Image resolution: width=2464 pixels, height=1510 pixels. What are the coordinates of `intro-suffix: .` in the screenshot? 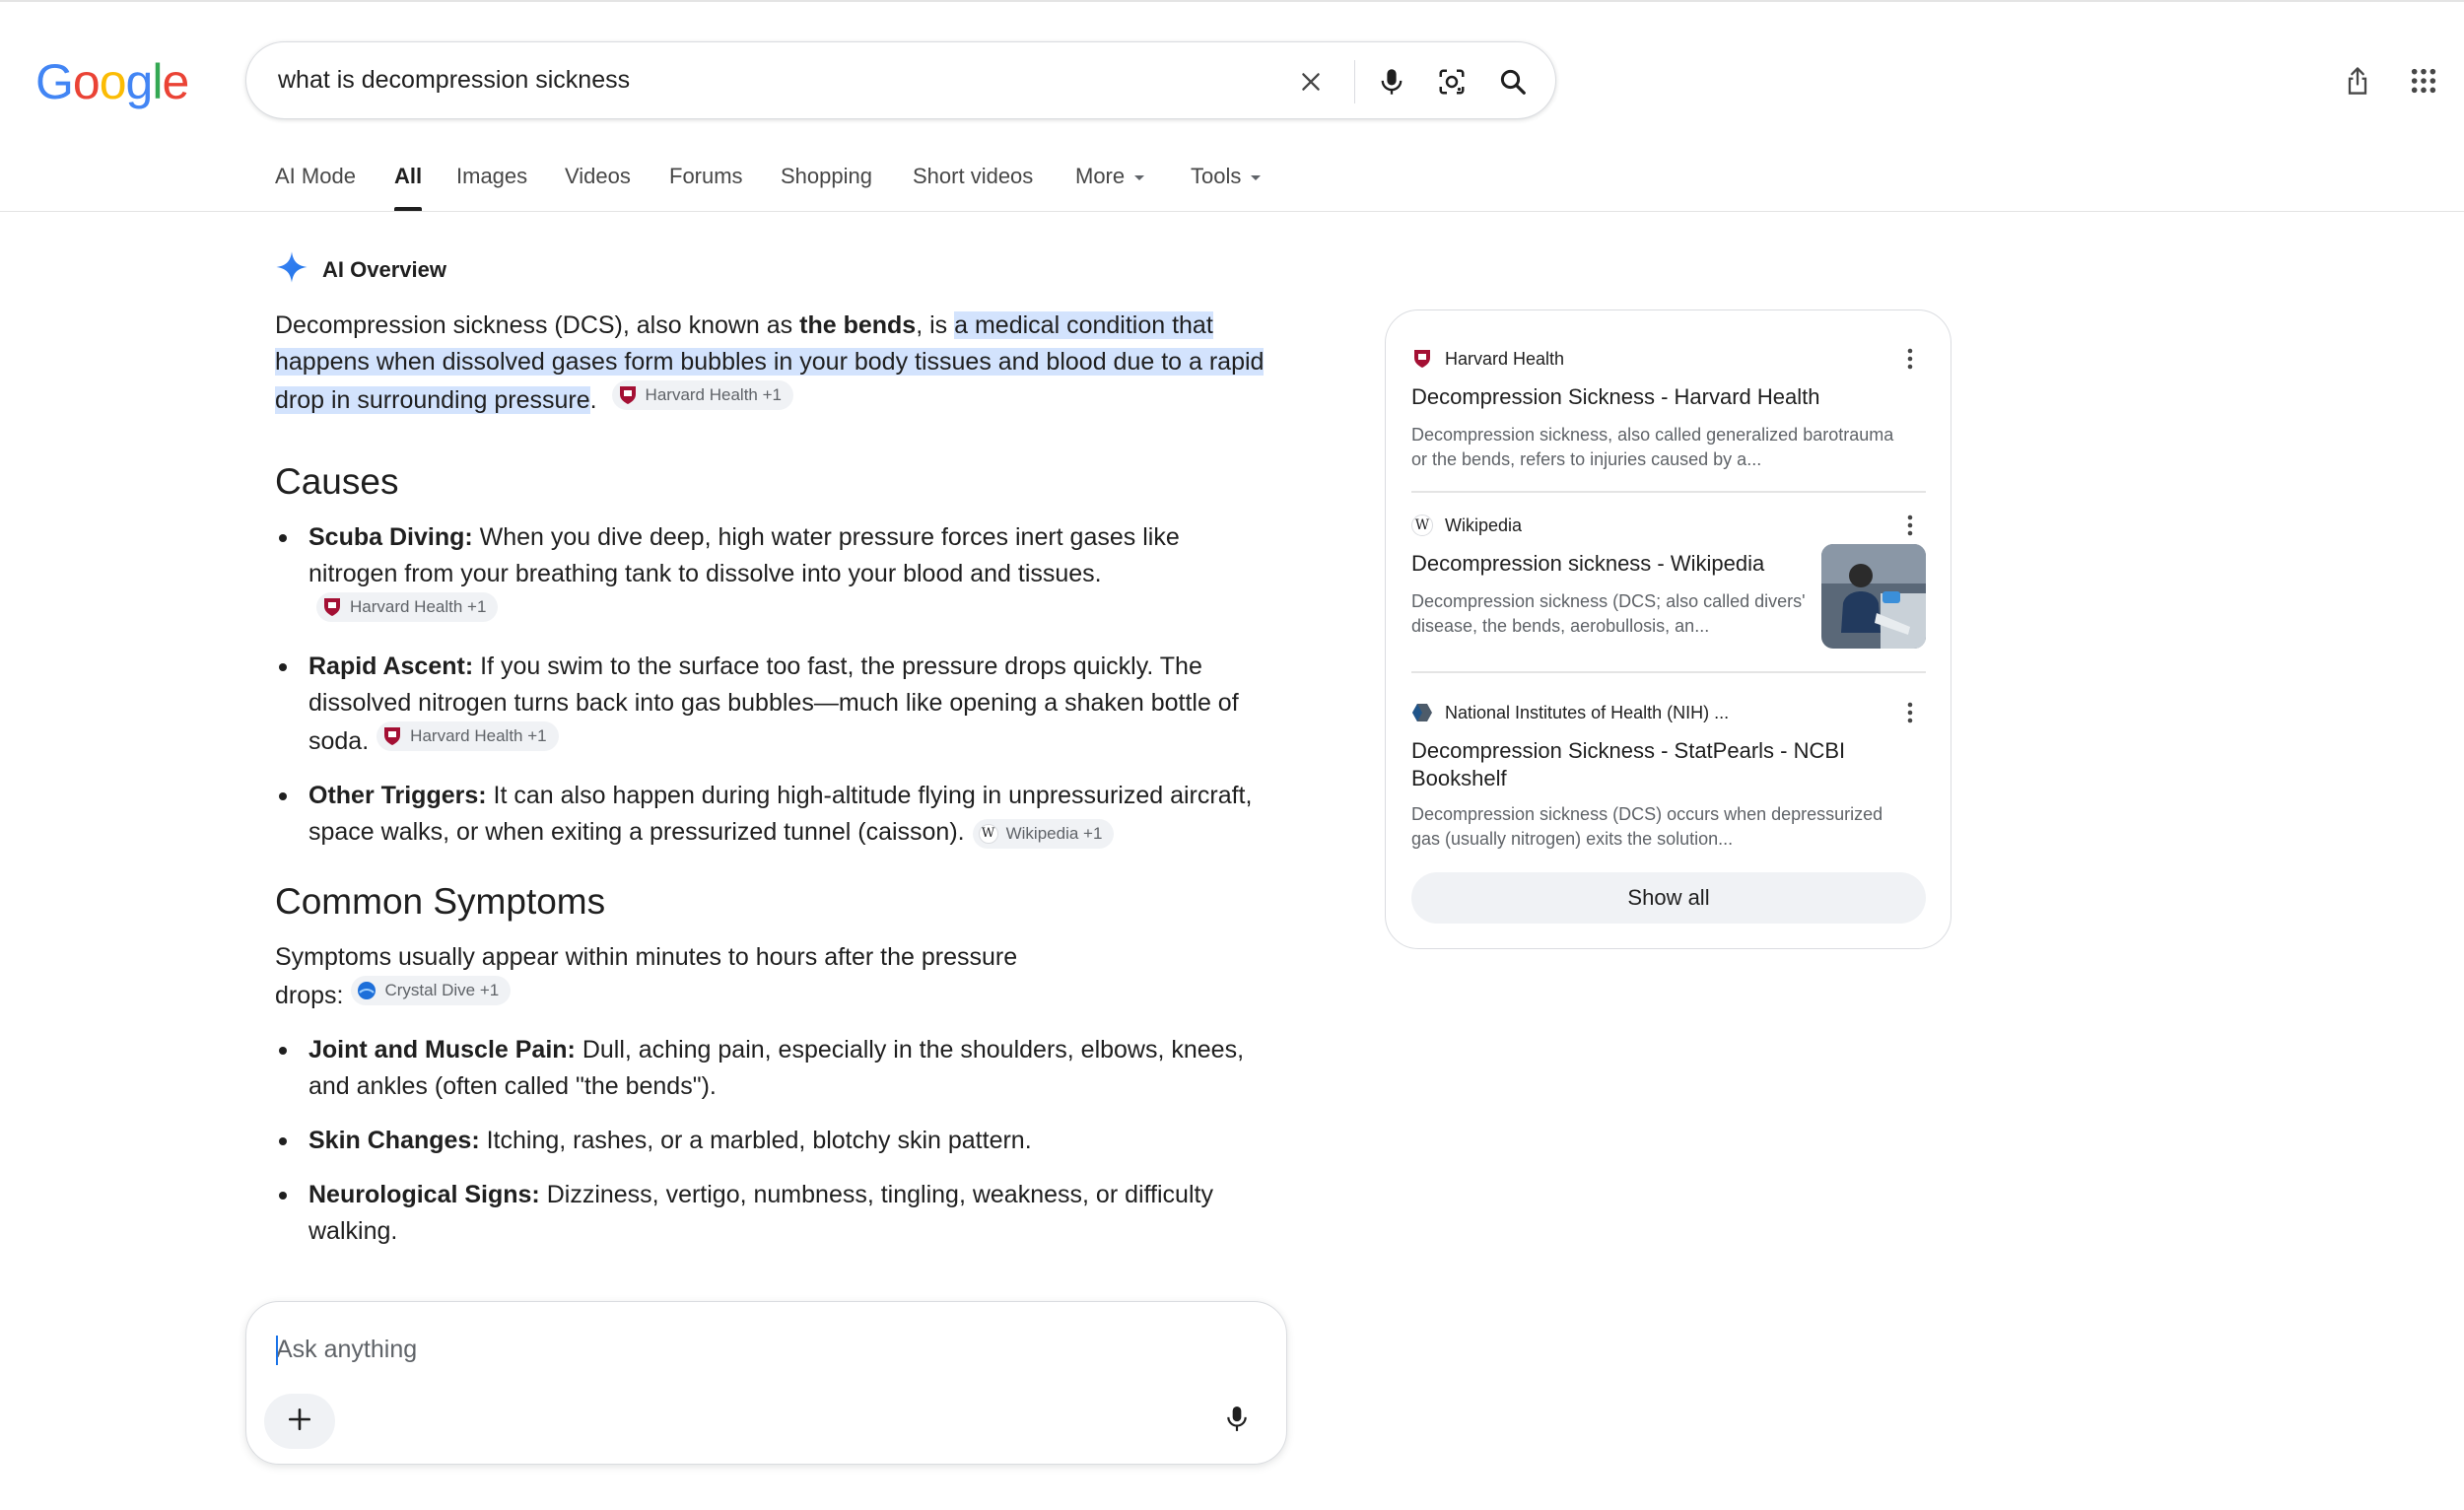 It's located at (593, 400).